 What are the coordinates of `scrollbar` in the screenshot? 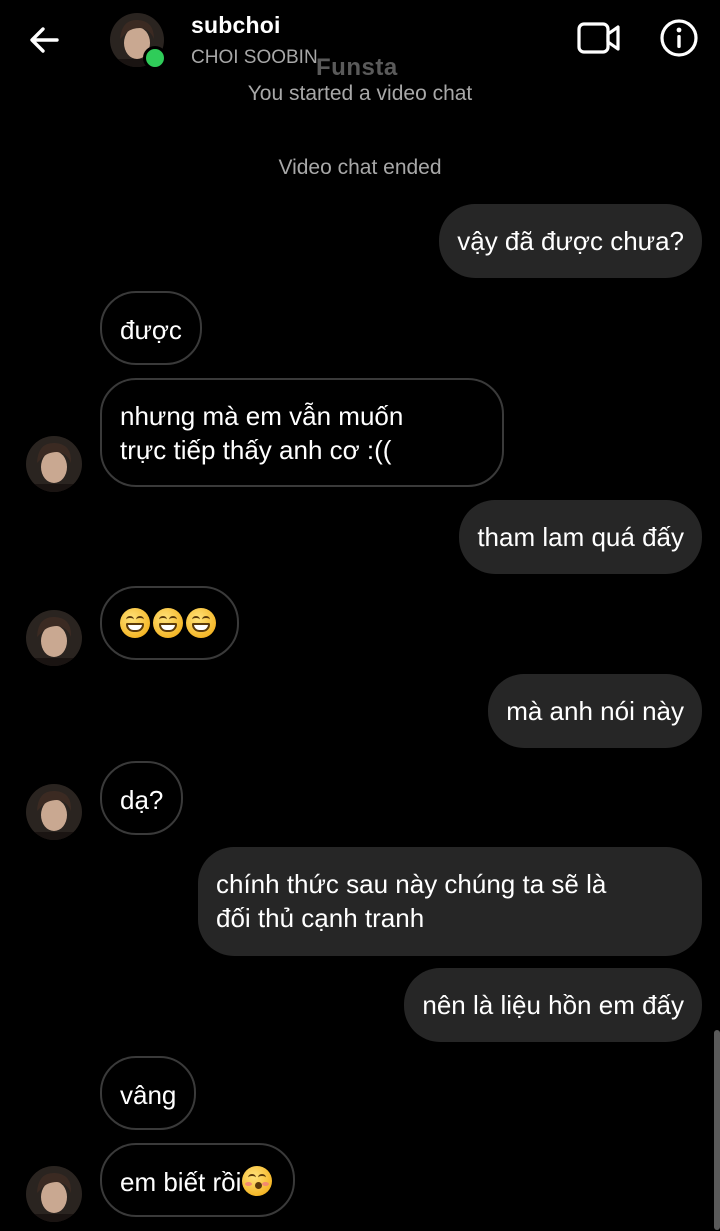 It's located at (717, 1130).